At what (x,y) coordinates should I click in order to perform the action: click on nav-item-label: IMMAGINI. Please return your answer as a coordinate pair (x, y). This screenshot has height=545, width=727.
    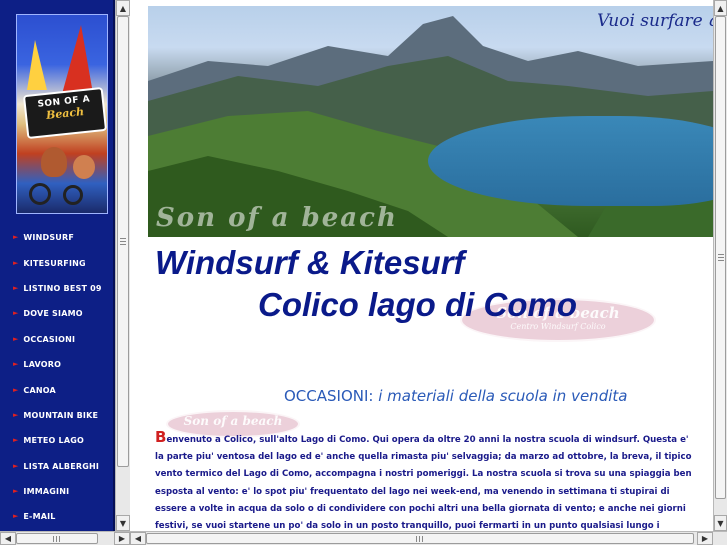
    Looking at the image, I should click on (46, 492).